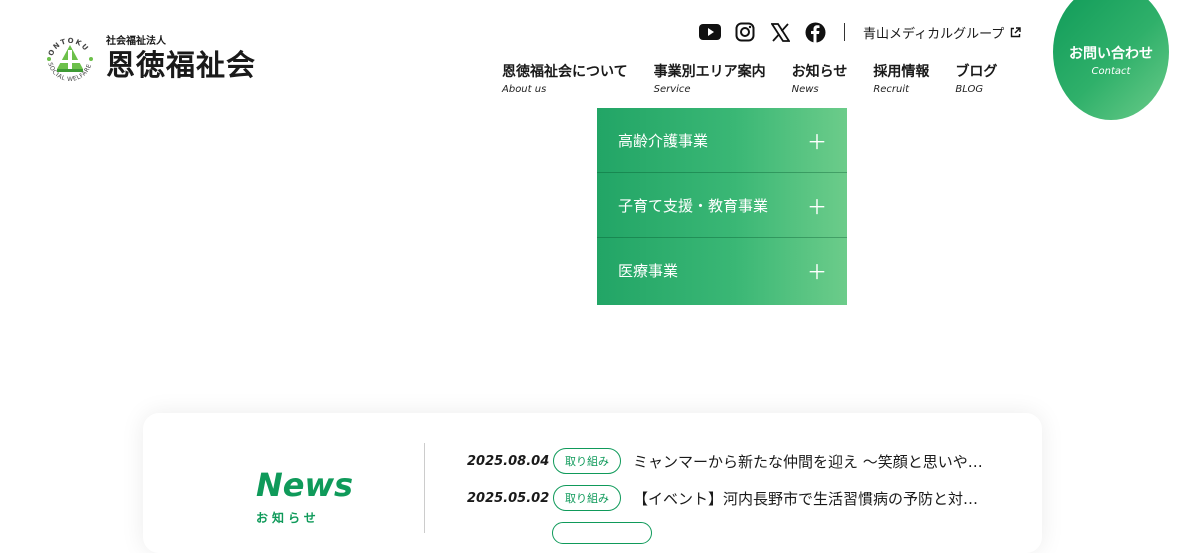 The image size is (1184, 553). What do you see at coordinates (1111, 54) in the screenshot?
I see `contact-label: お問い合わせ` at bounding box center [1111, 54].